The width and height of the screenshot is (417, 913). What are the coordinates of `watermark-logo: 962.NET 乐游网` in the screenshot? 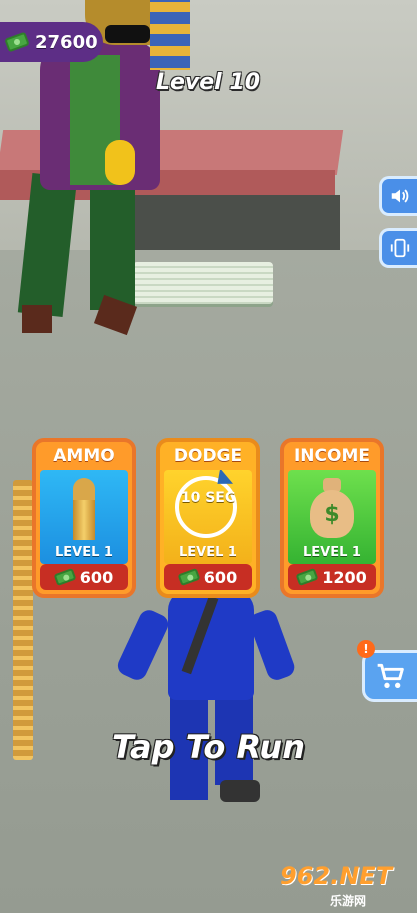 It's located at (346, 886).